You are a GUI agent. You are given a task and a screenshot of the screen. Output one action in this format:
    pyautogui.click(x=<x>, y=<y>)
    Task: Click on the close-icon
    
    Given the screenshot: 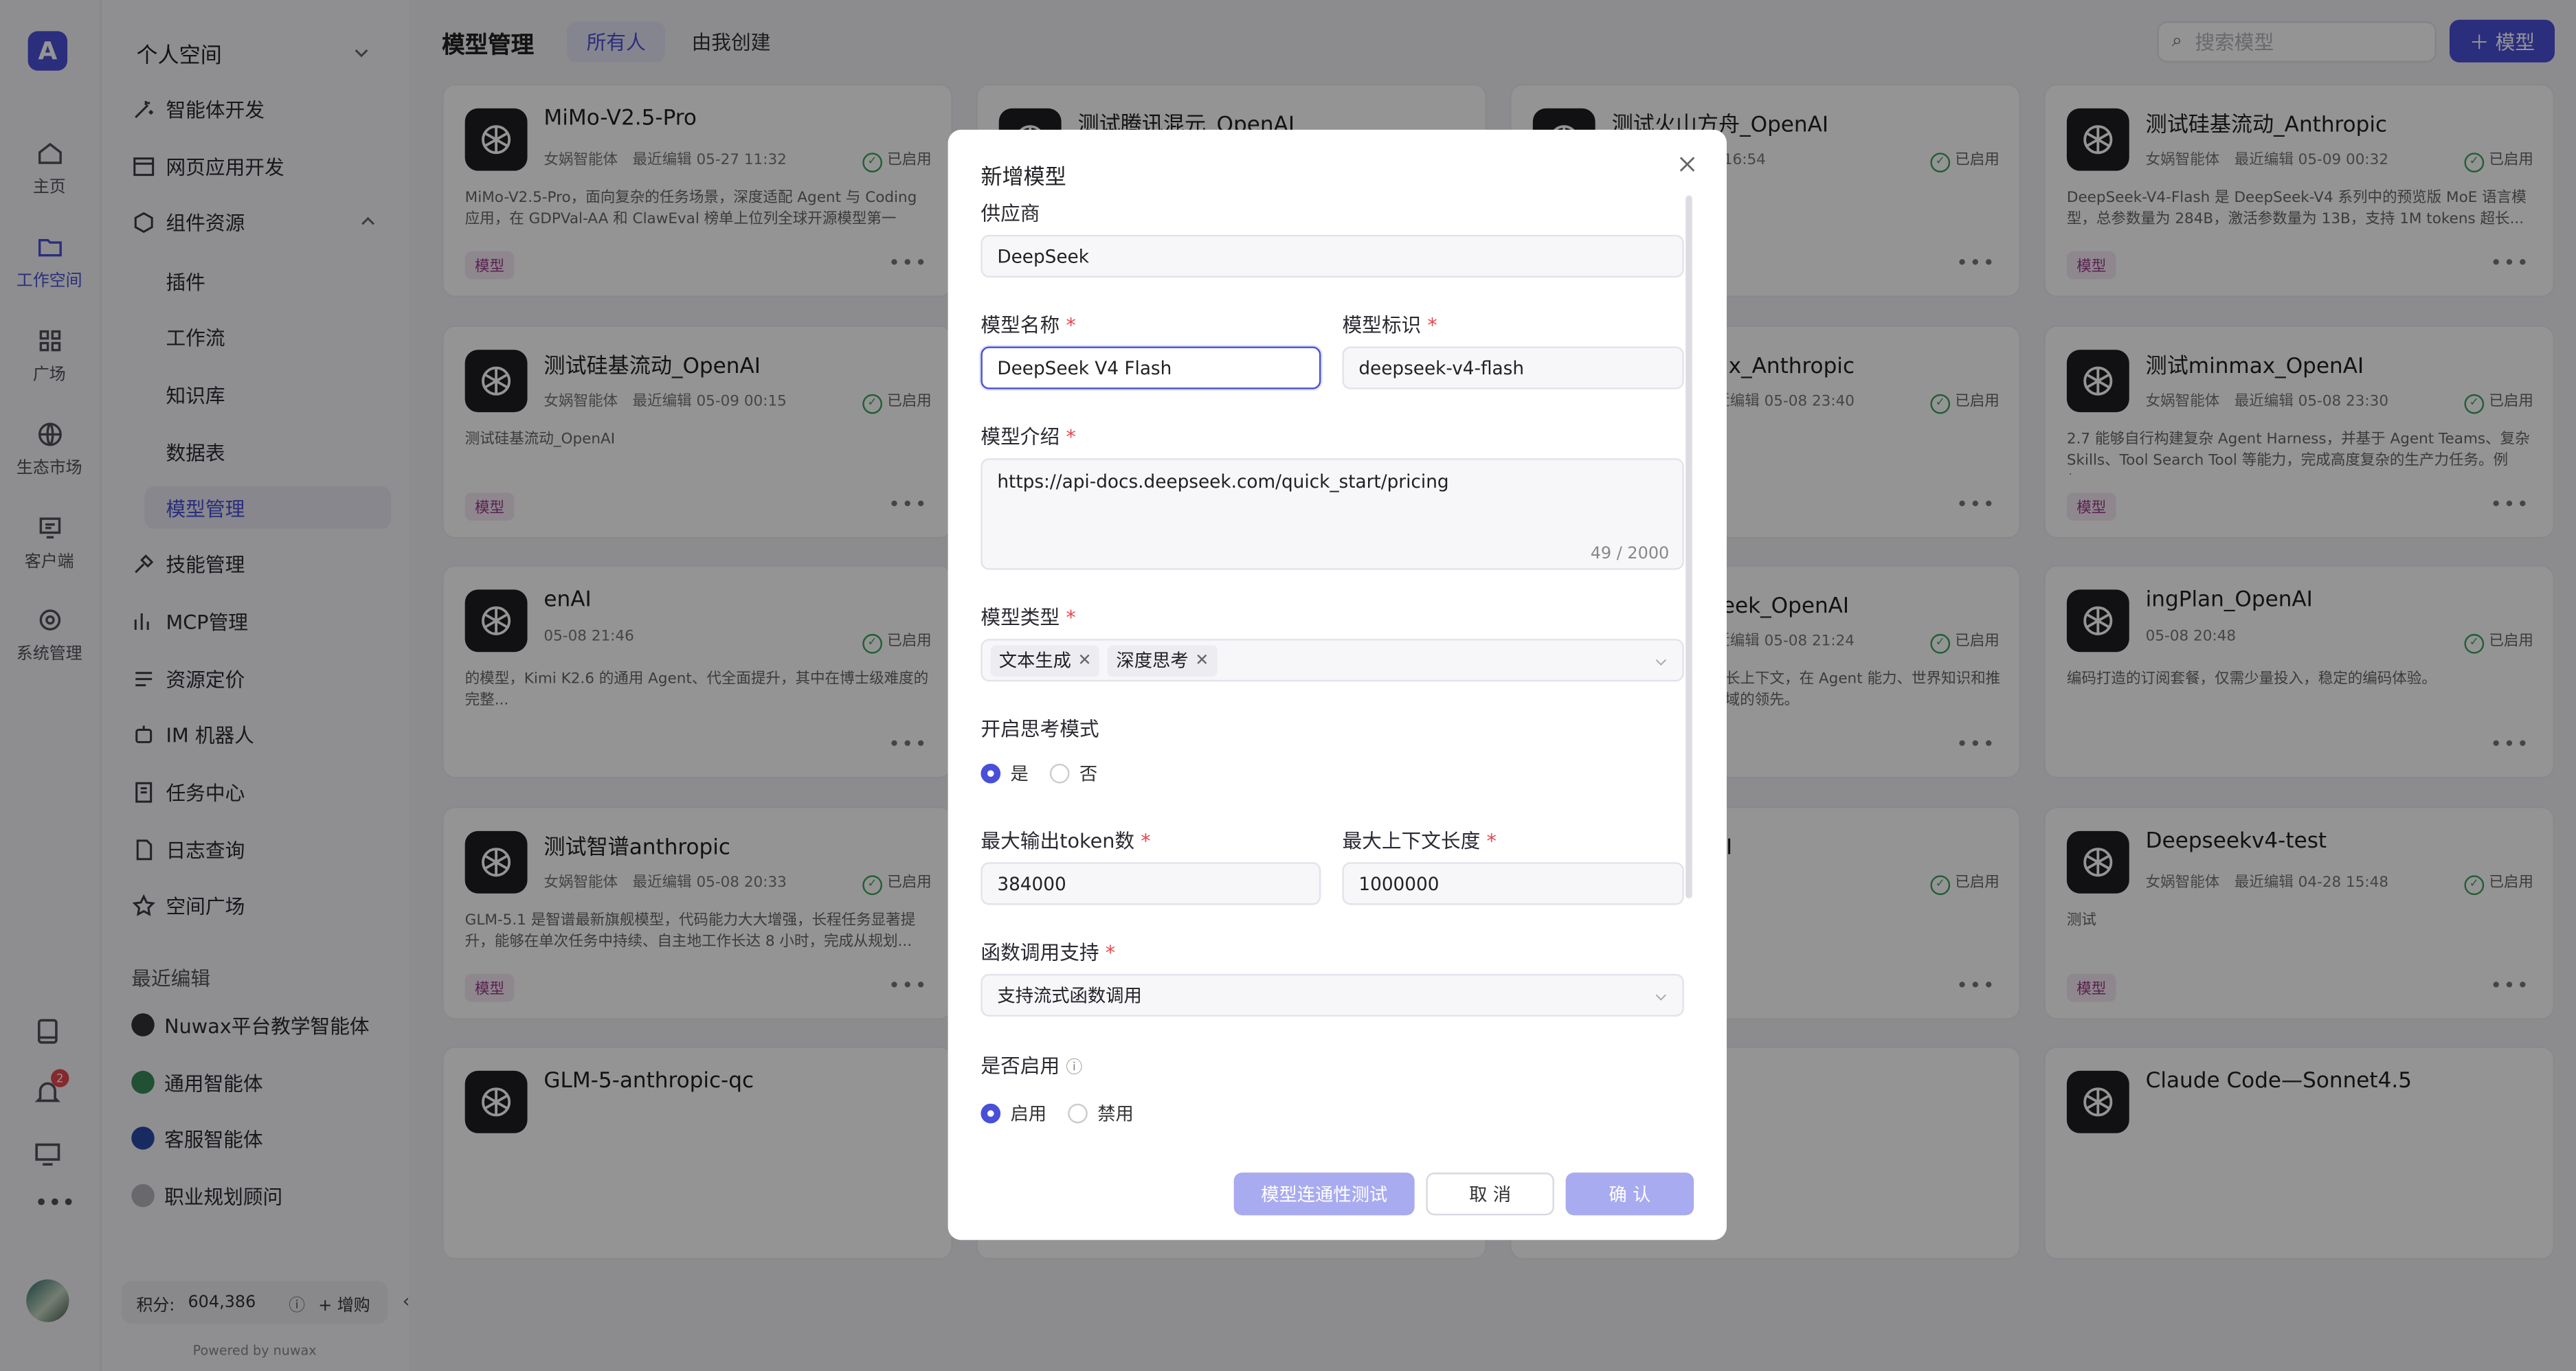 What is the action you would take?
    pyautogui.click(x=1687, y=163)
    